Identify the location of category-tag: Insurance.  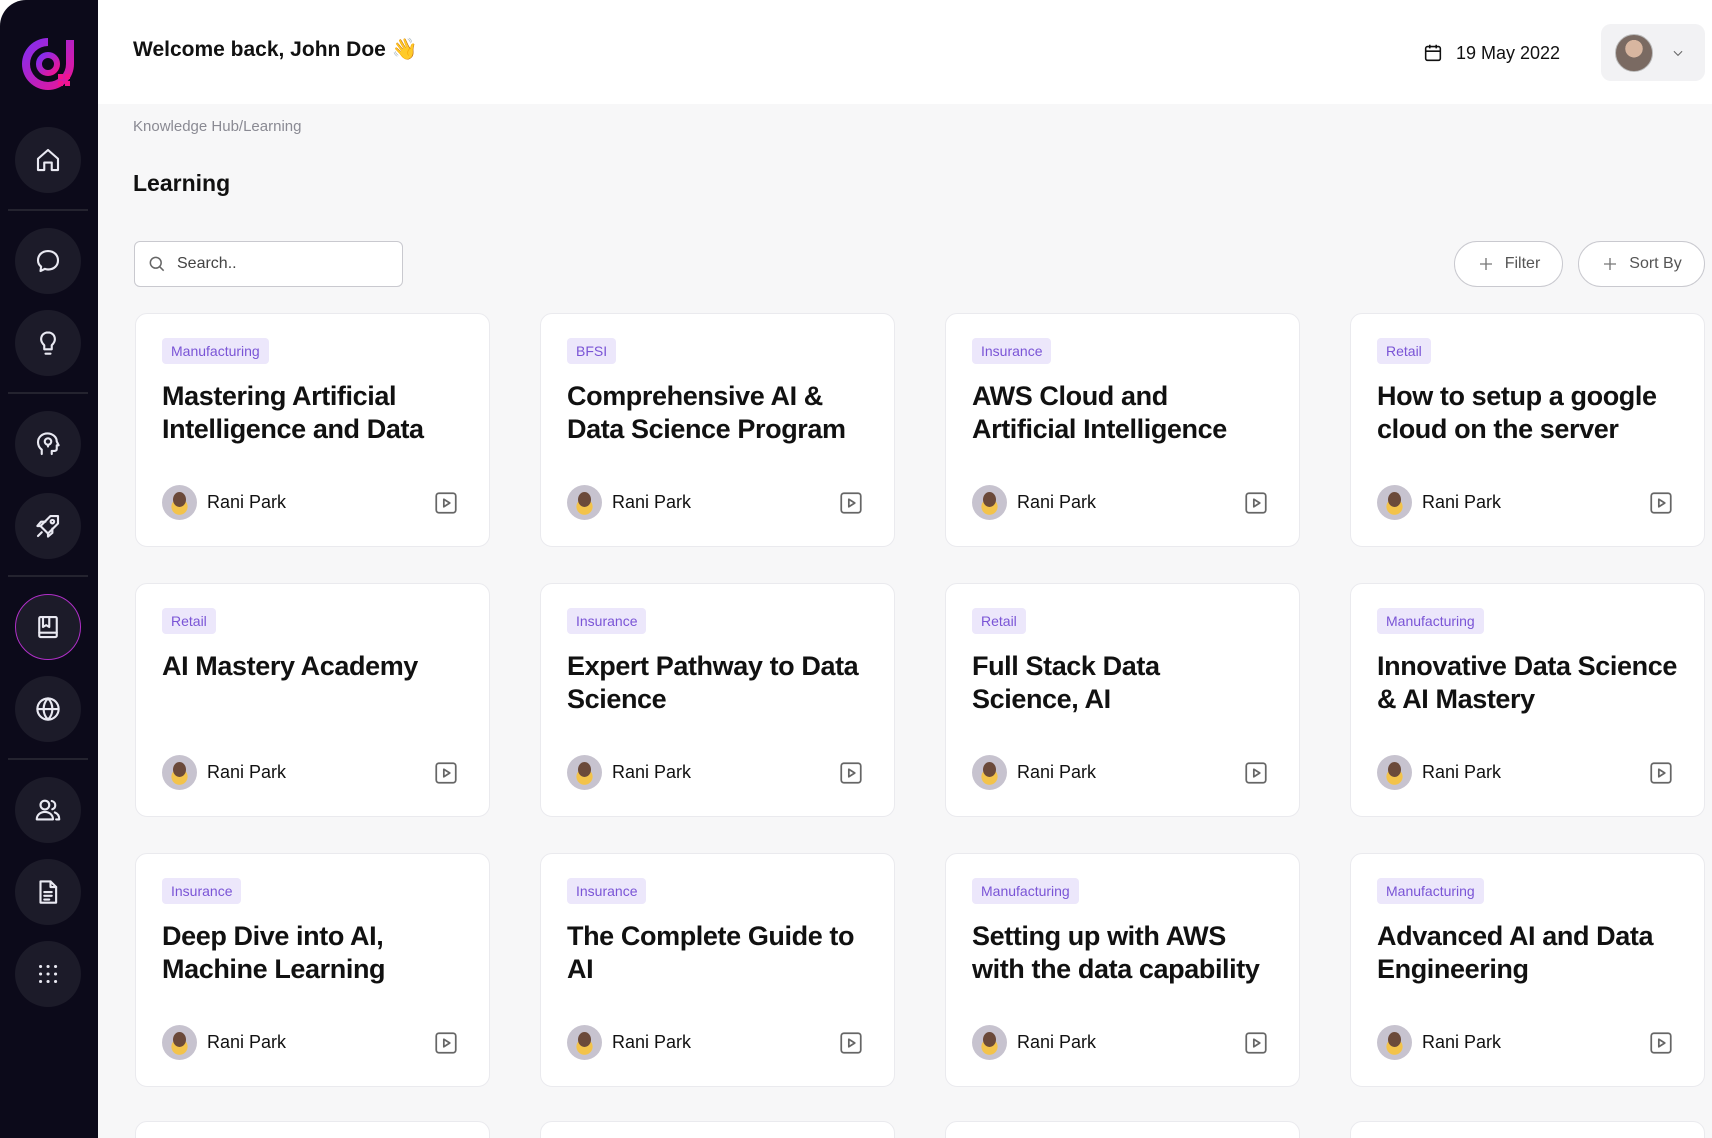
(607, 621).